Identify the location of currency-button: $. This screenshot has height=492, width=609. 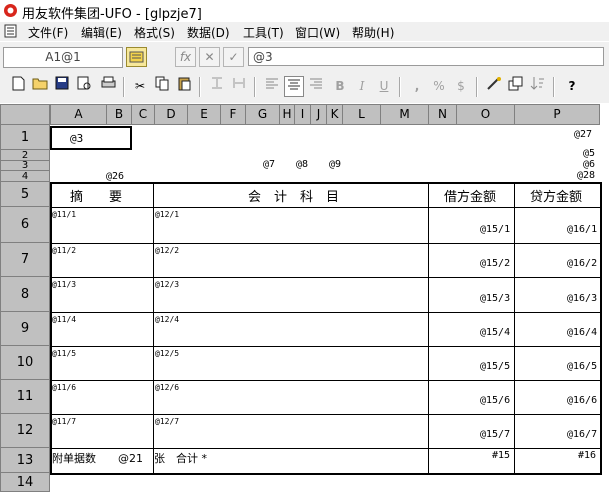
(461, 86).